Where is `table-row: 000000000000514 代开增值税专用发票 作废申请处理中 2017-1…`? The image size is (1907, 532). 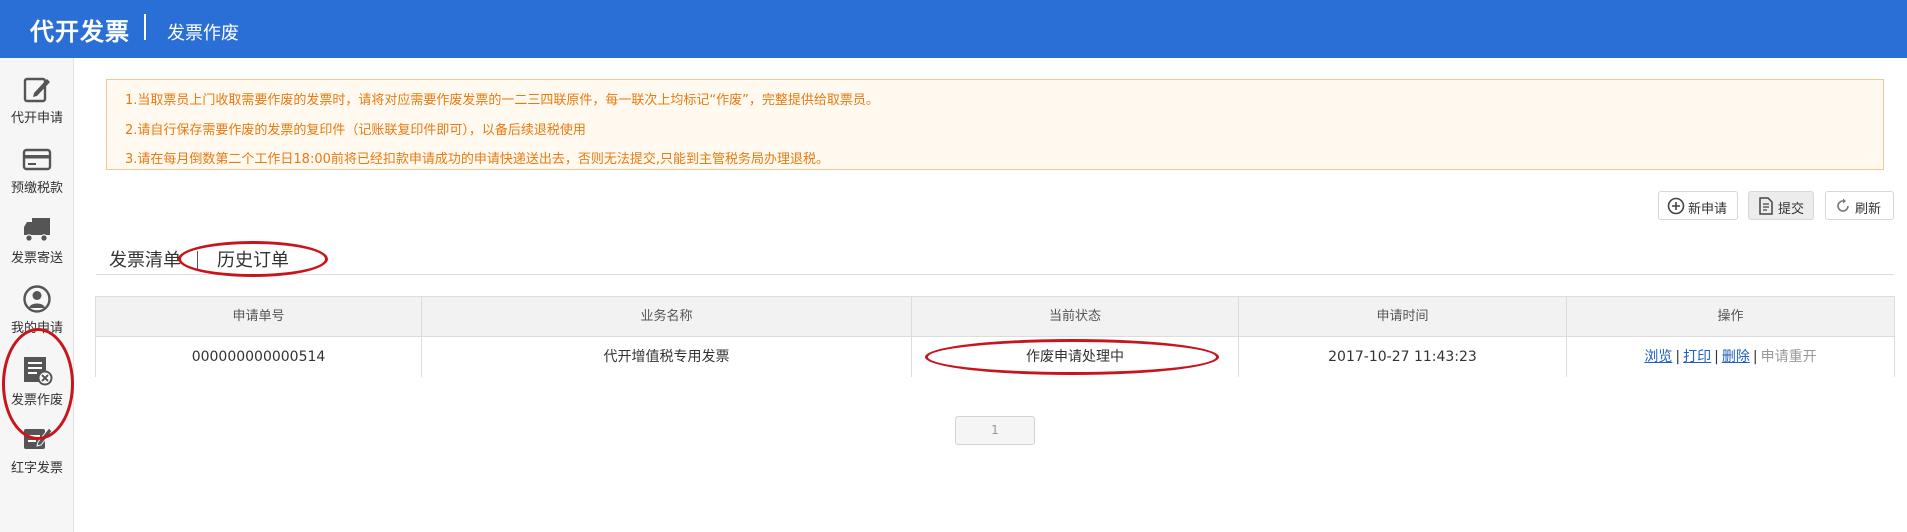
table-row: 000000000000514 代开增值税专用发票 作废申请处理中 2017-1… is located at coordinates (995, 357).